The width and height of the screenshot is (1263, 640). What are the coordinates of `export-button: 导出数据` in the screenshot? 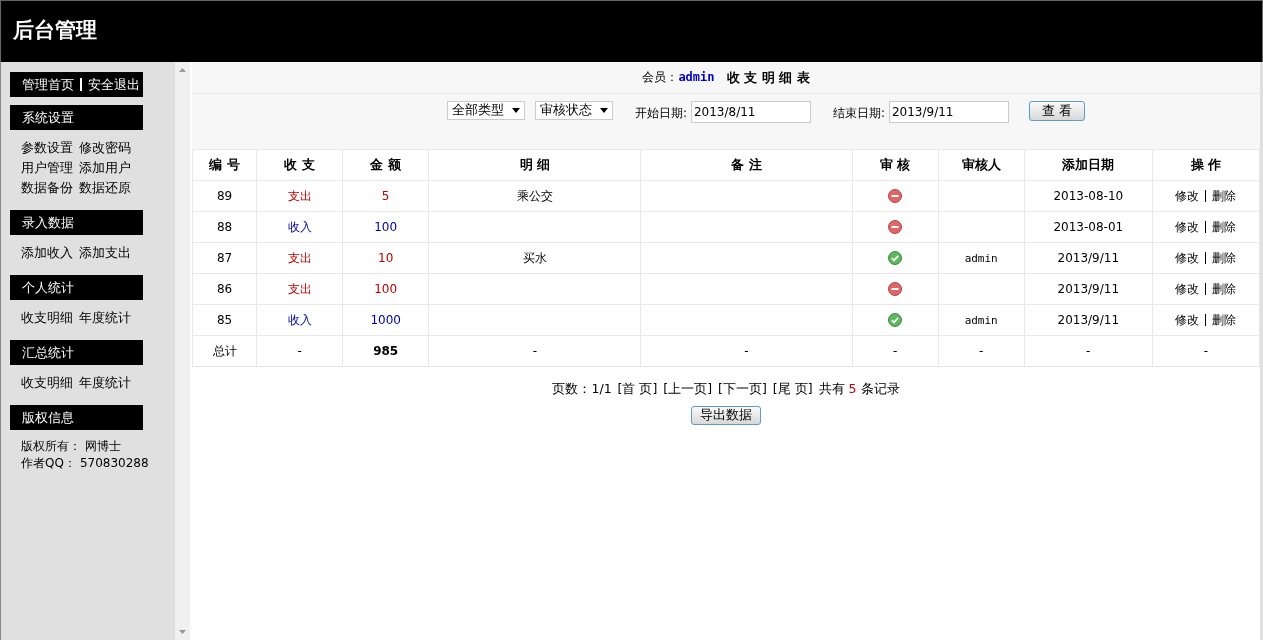 It's located at (726, 415).